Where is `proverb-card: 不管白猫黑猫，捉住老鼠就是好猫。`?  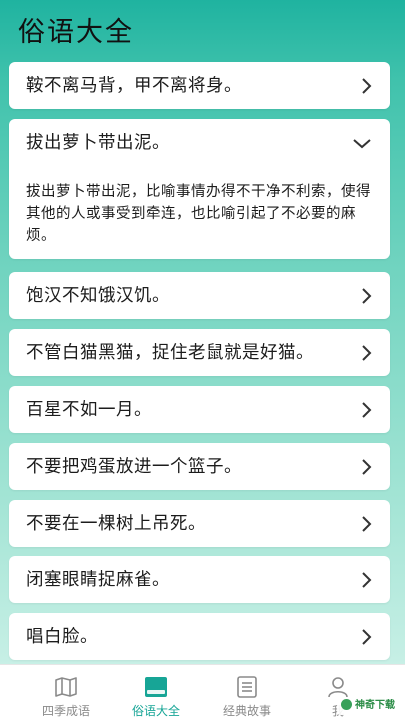
proverb-card: 不管白猫黑猫，捉住老鼠就是好猫。 is located at coordinates (199, 352).